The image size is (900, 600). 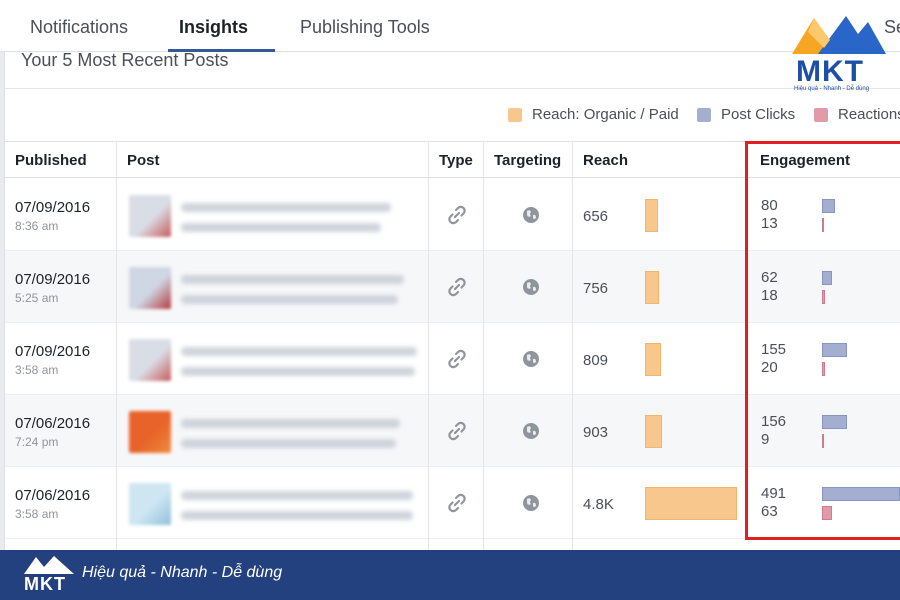 I want to click on table-row: 07/09/2016 3:58 am 809 155 20, so click(x=452, y=359).